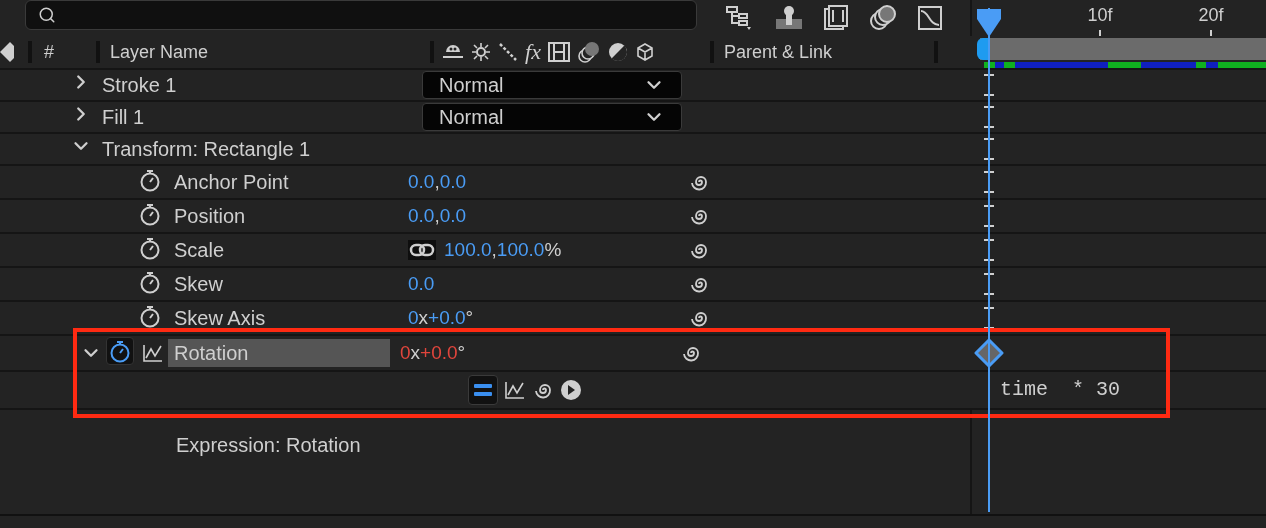 This screenshot has height=528, width=1266. I want to click on property-value: 0.0, so click(421, 284).